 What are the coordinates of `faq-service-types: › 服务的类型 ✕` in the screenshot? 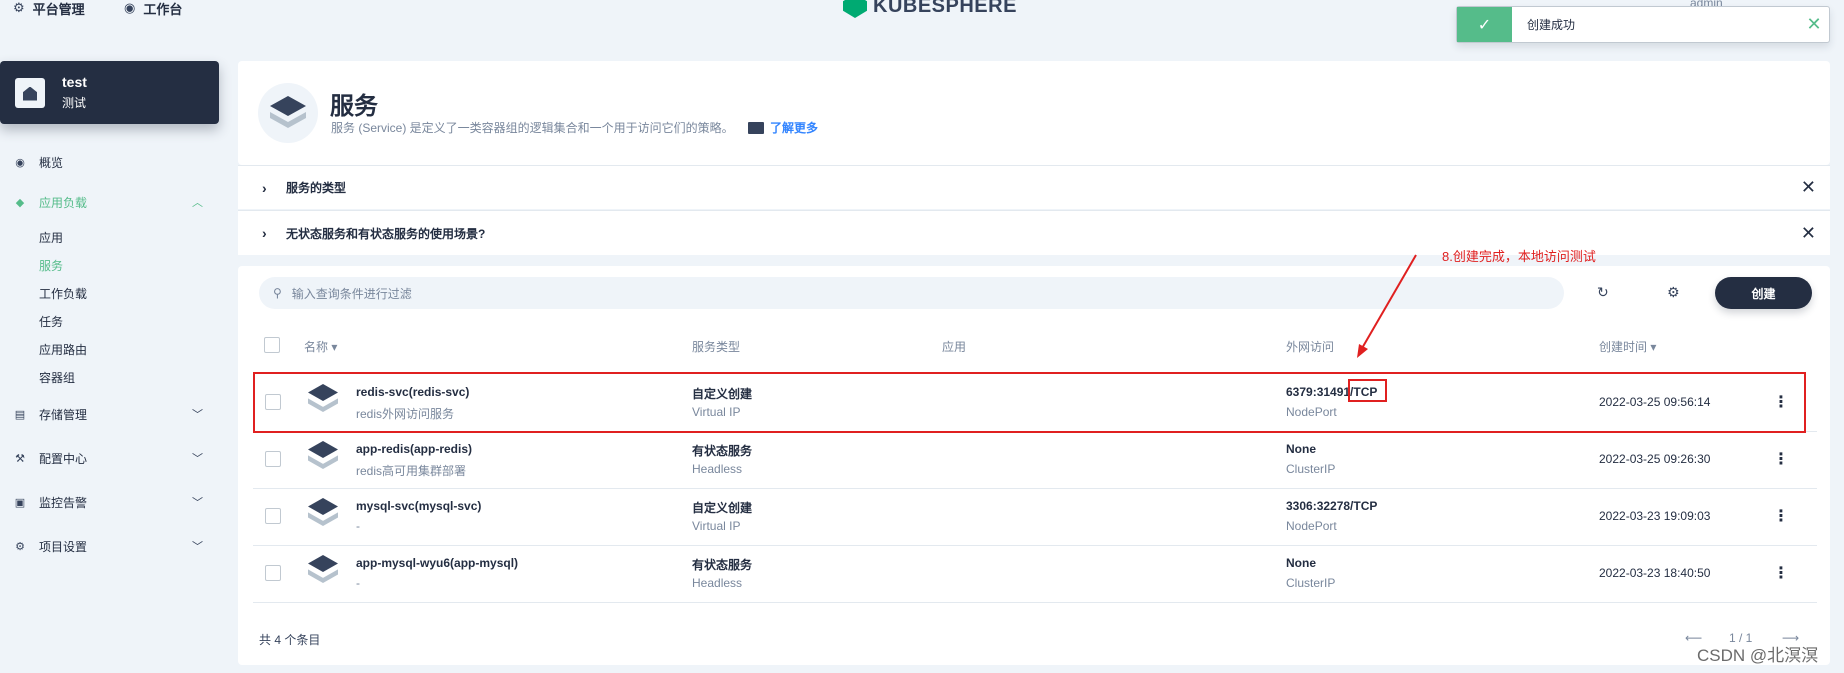 It's located at (1034, 187).